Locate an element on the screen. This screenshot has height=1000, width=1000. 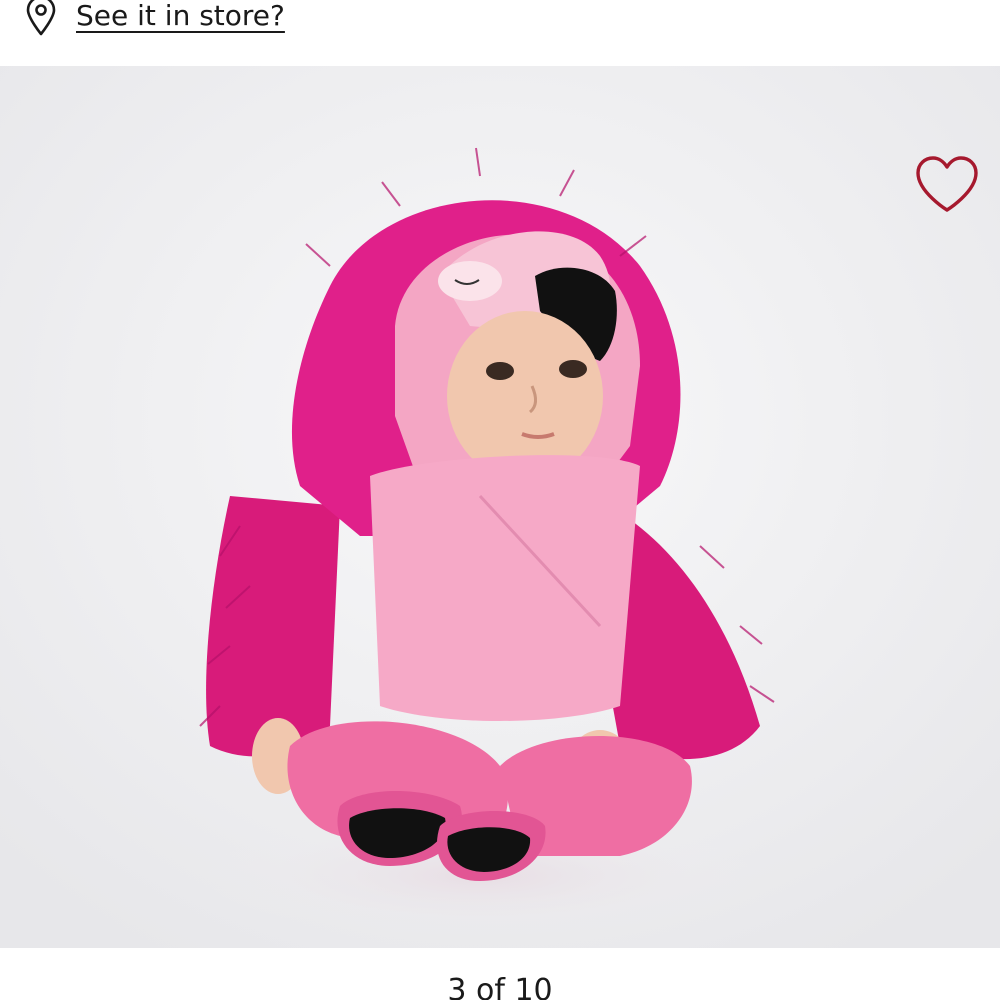
see-in-store-link: See it in store? is located at coordinates (154, 19).